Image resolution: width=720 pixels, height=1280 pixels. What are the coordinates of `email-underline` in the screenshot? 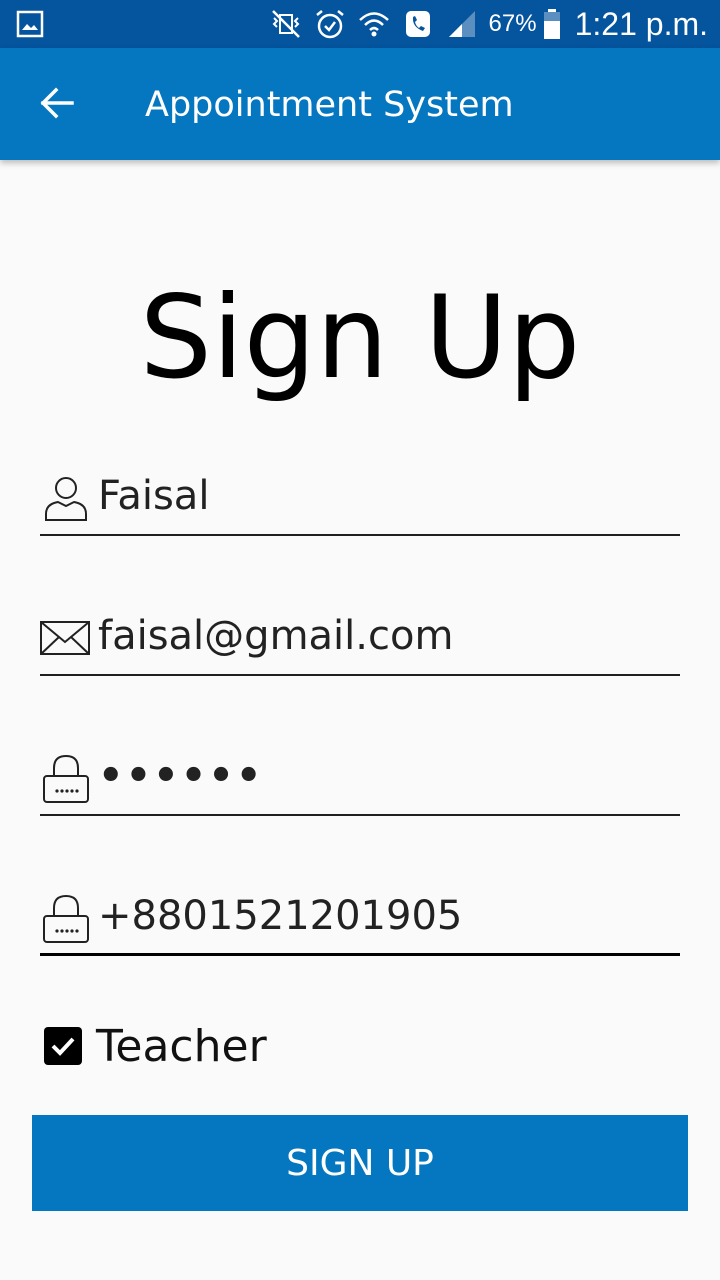 It's located at (360, 675).